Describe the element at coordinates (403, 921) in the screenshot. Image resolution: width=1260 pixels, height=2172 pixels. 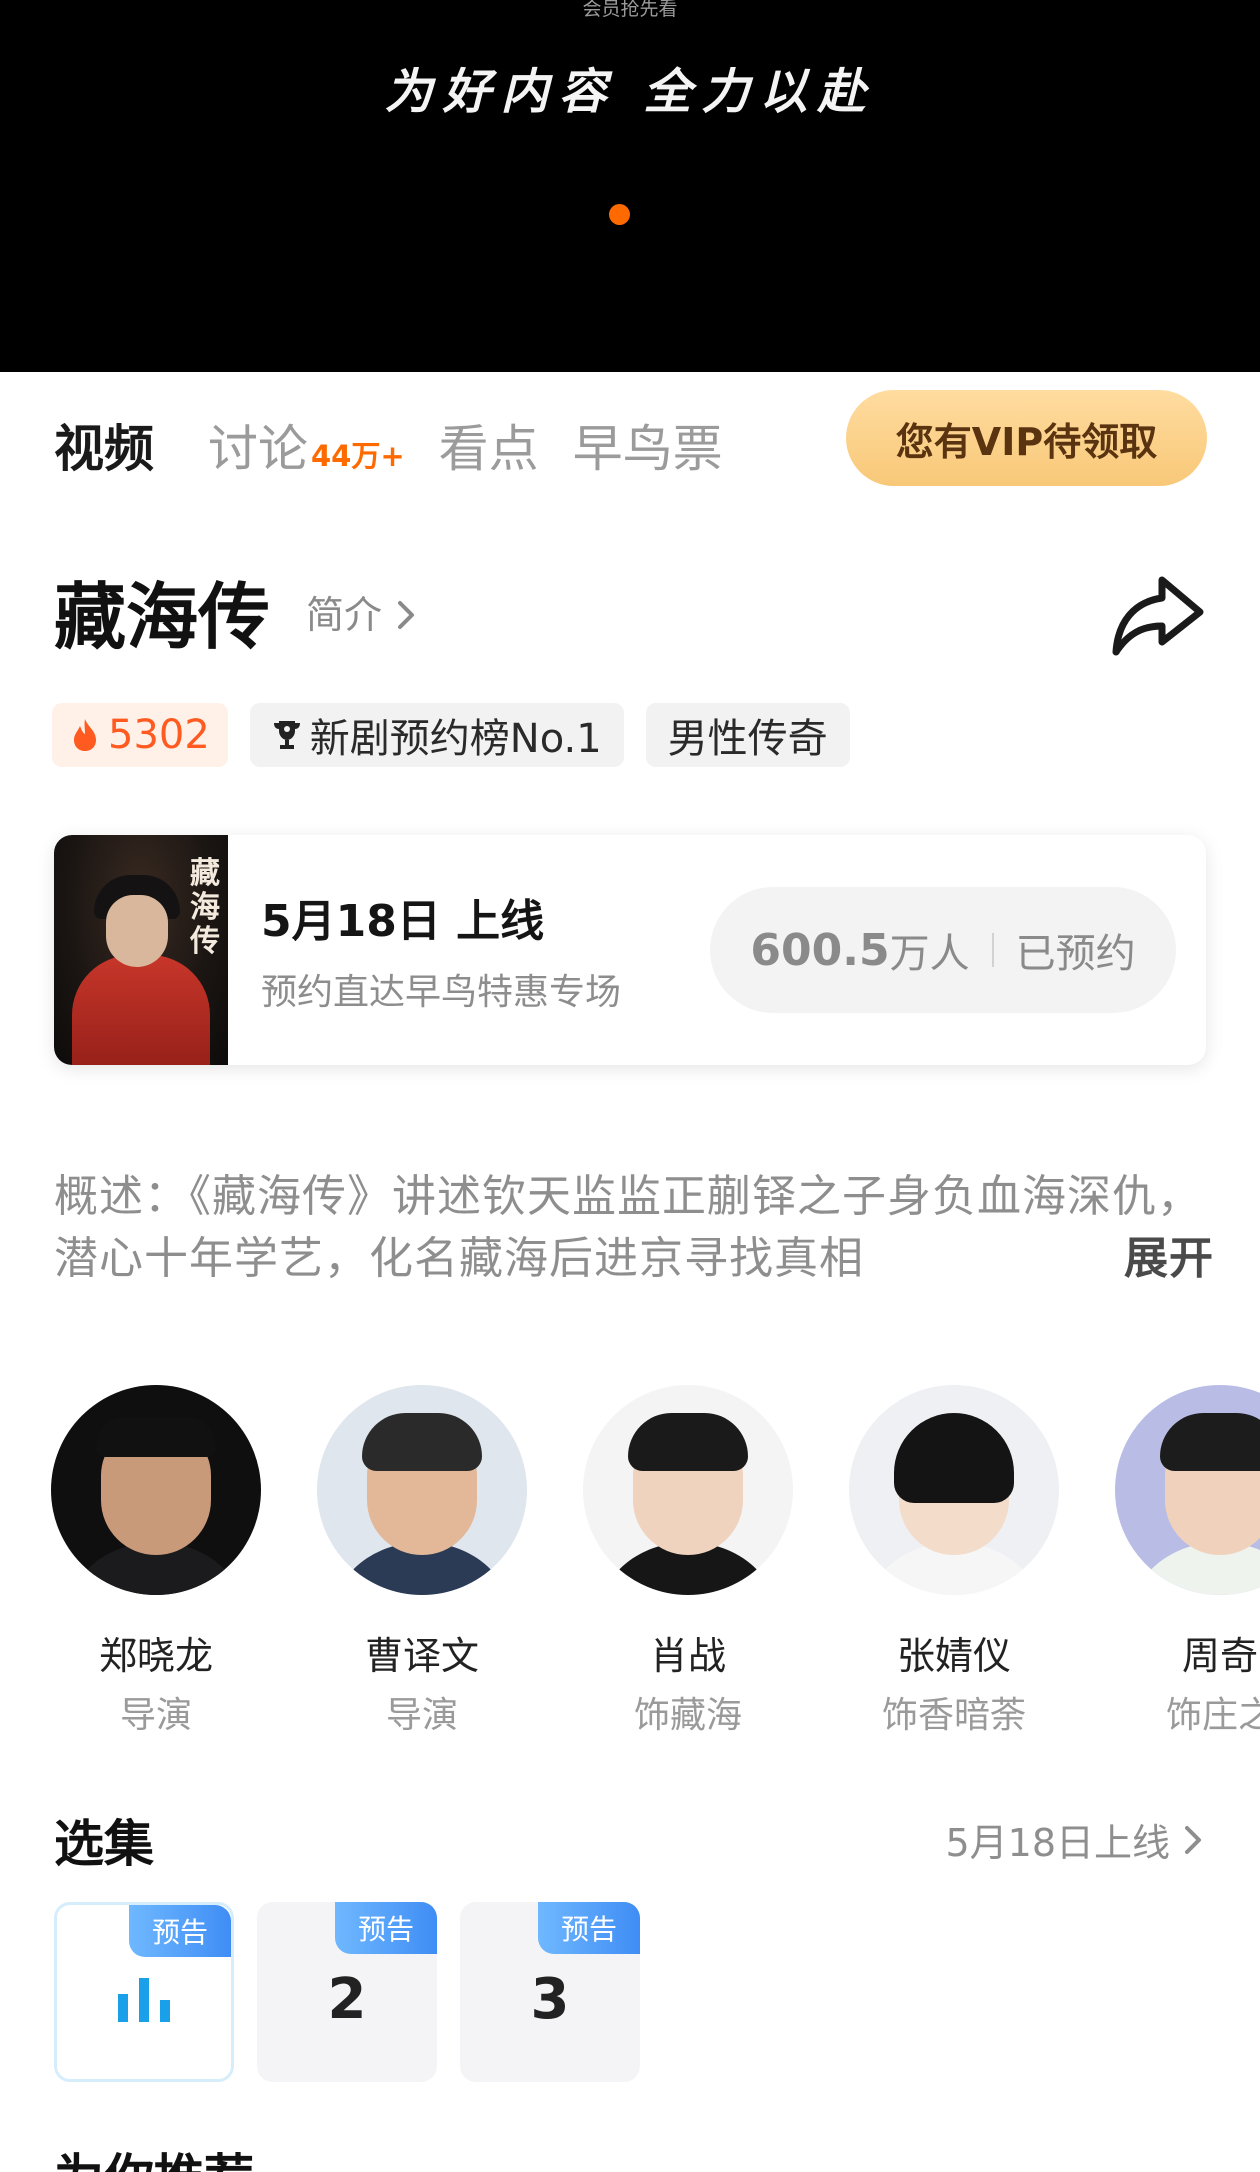
I see `release-date: 5月18日 上线` at that location.